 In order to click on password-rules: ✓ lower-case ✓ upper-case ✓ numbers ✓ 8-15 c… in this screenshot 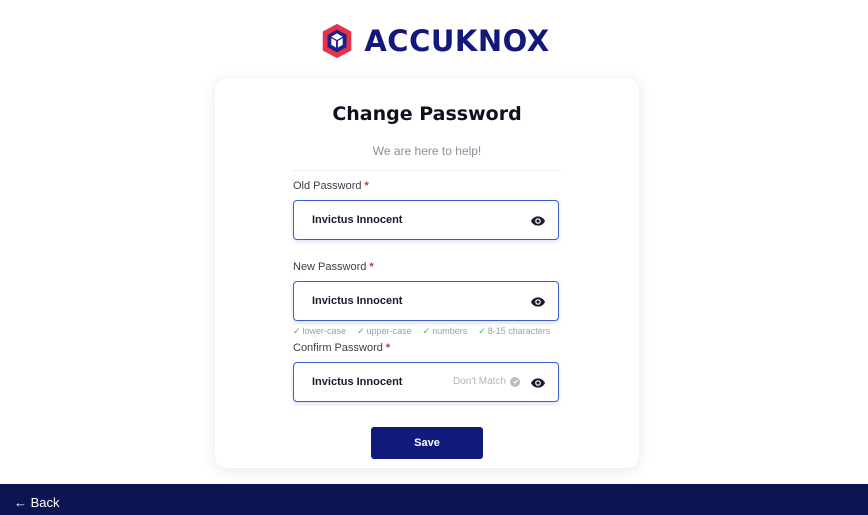, I will do `click(428, 331)`.